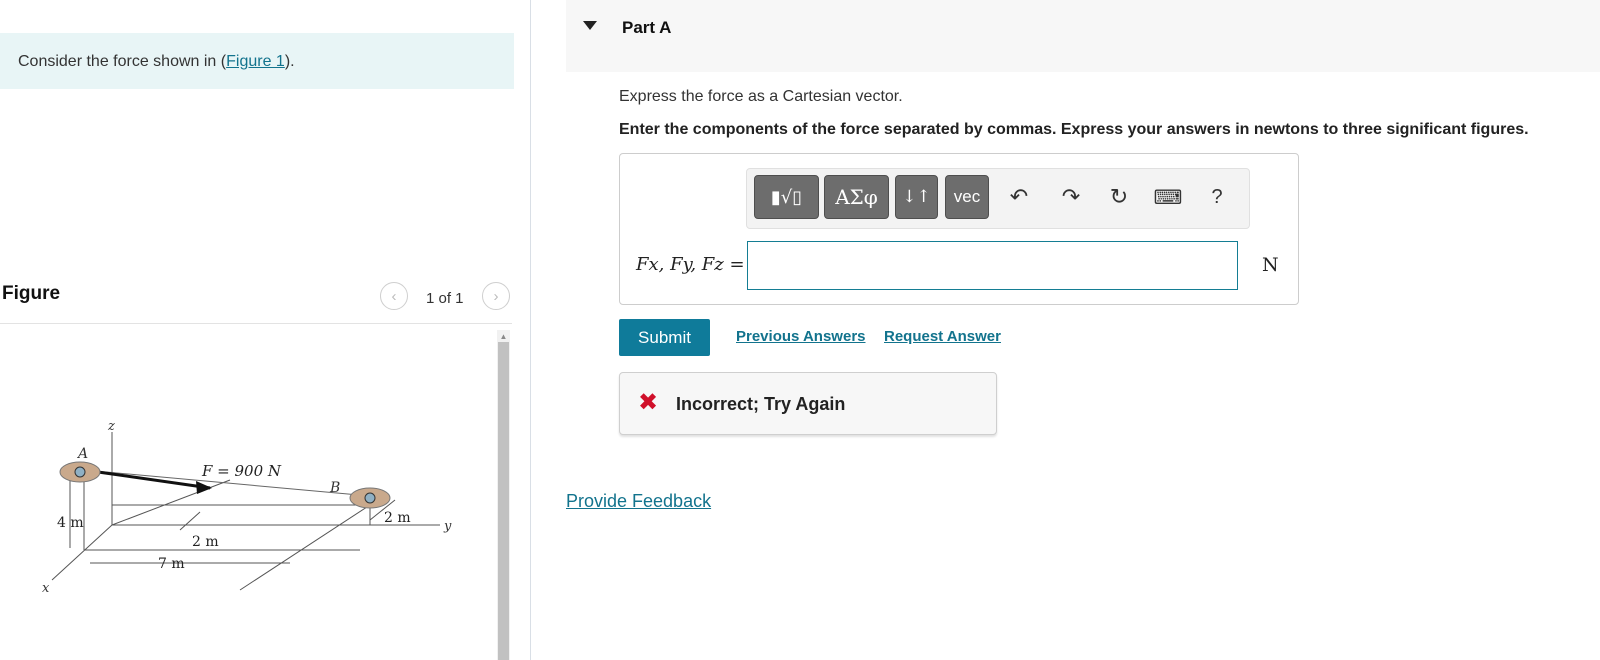 The image size is (1600, 660). Describe the element at coordinates (1217, 197) in the screenshot. I see `help-button: ?` at that location.